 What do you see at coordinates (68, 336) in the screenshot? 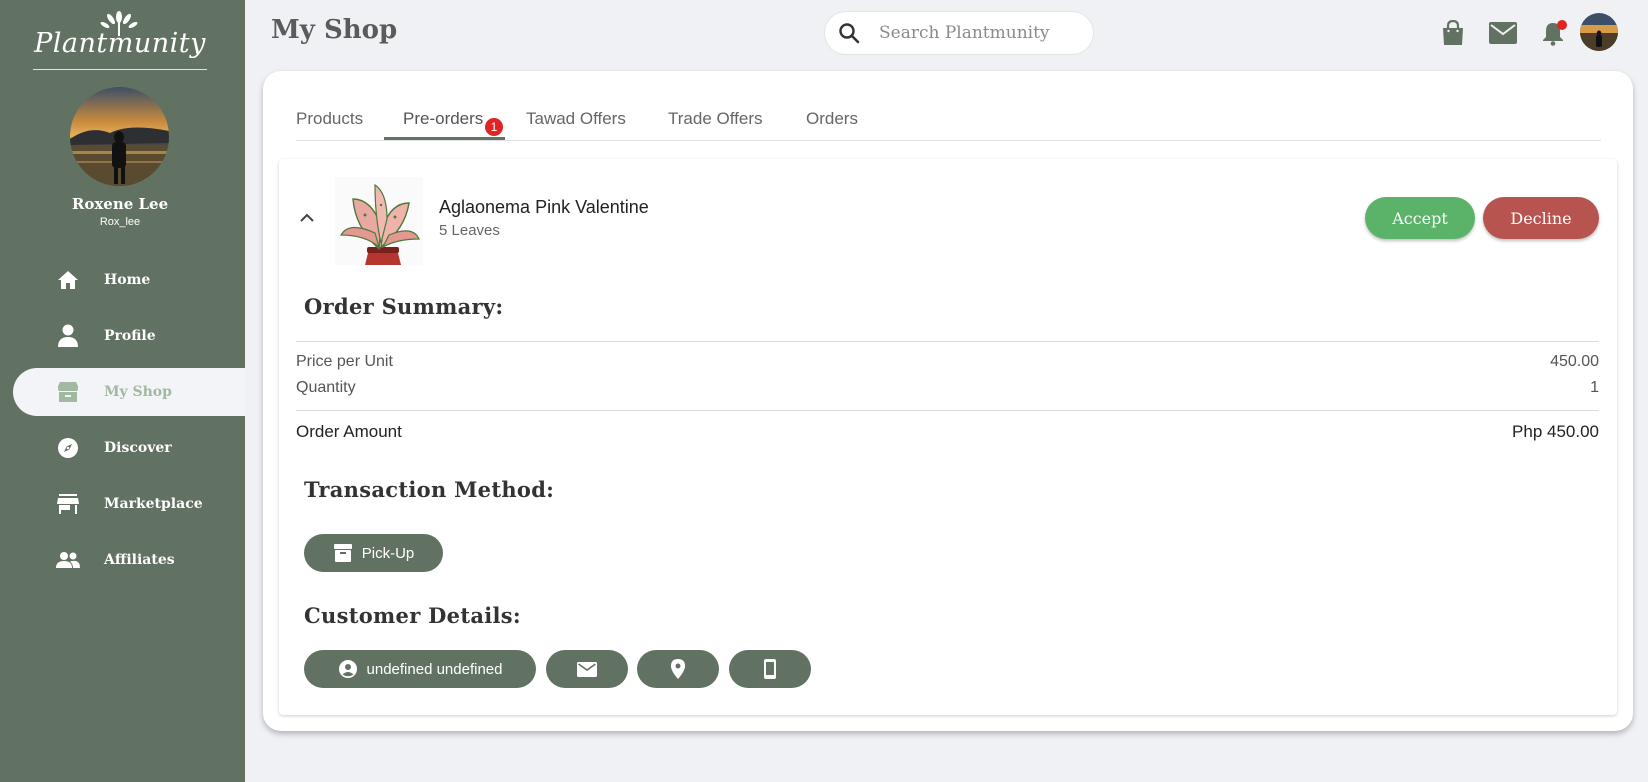
I see `person-icon` at bounding box center [68, 336].